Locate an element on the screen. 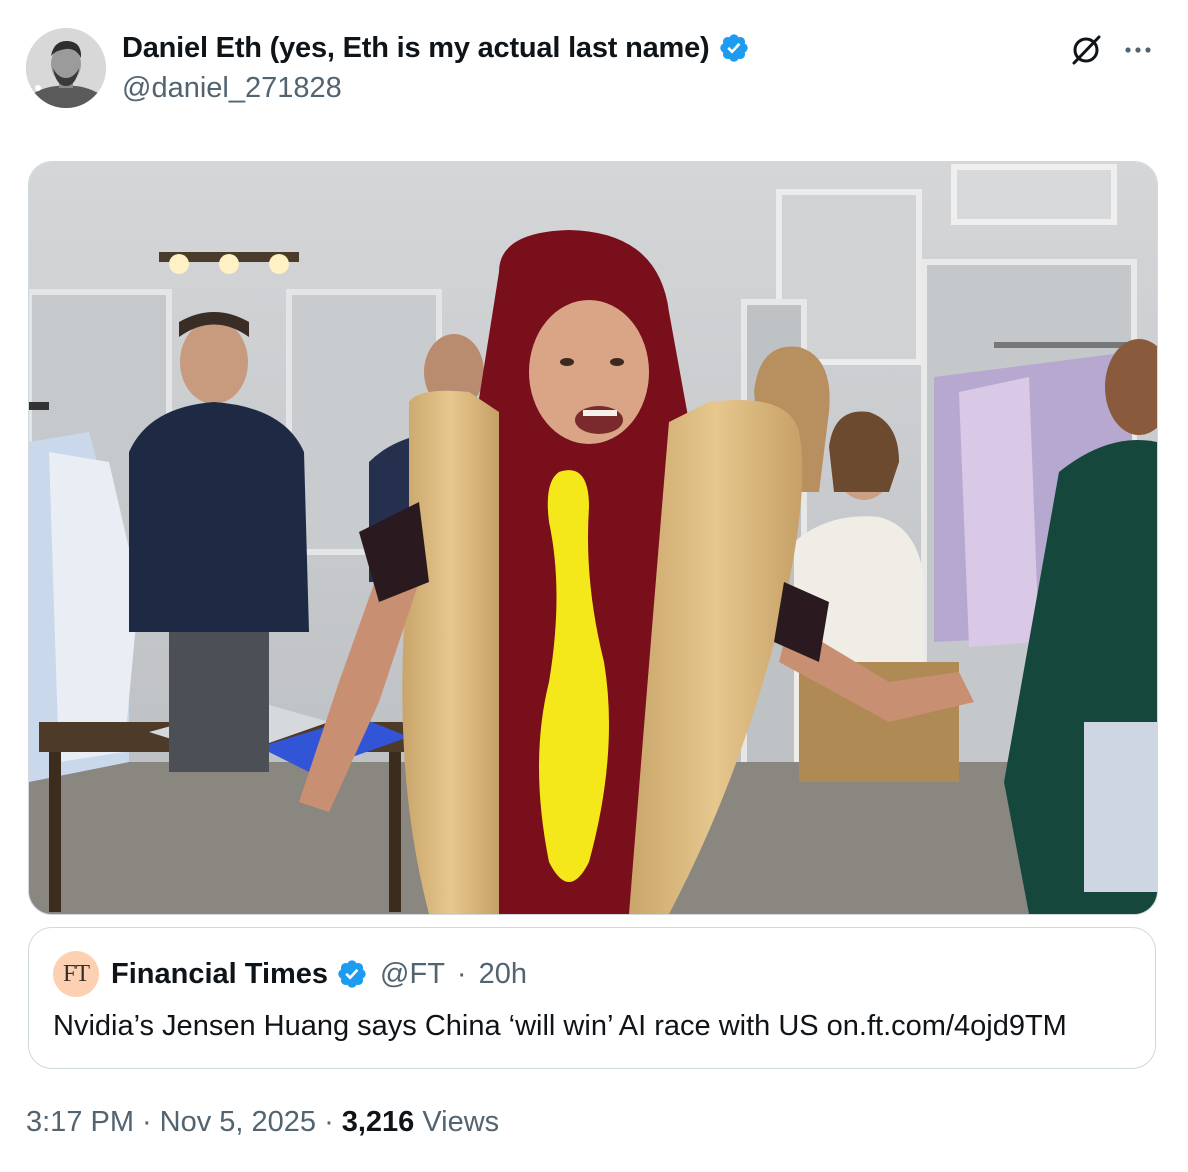  tweet-footer: 3:17 PM · Nov 5, 2025 · 3,216 Views is located at coordinates (262, 1122).